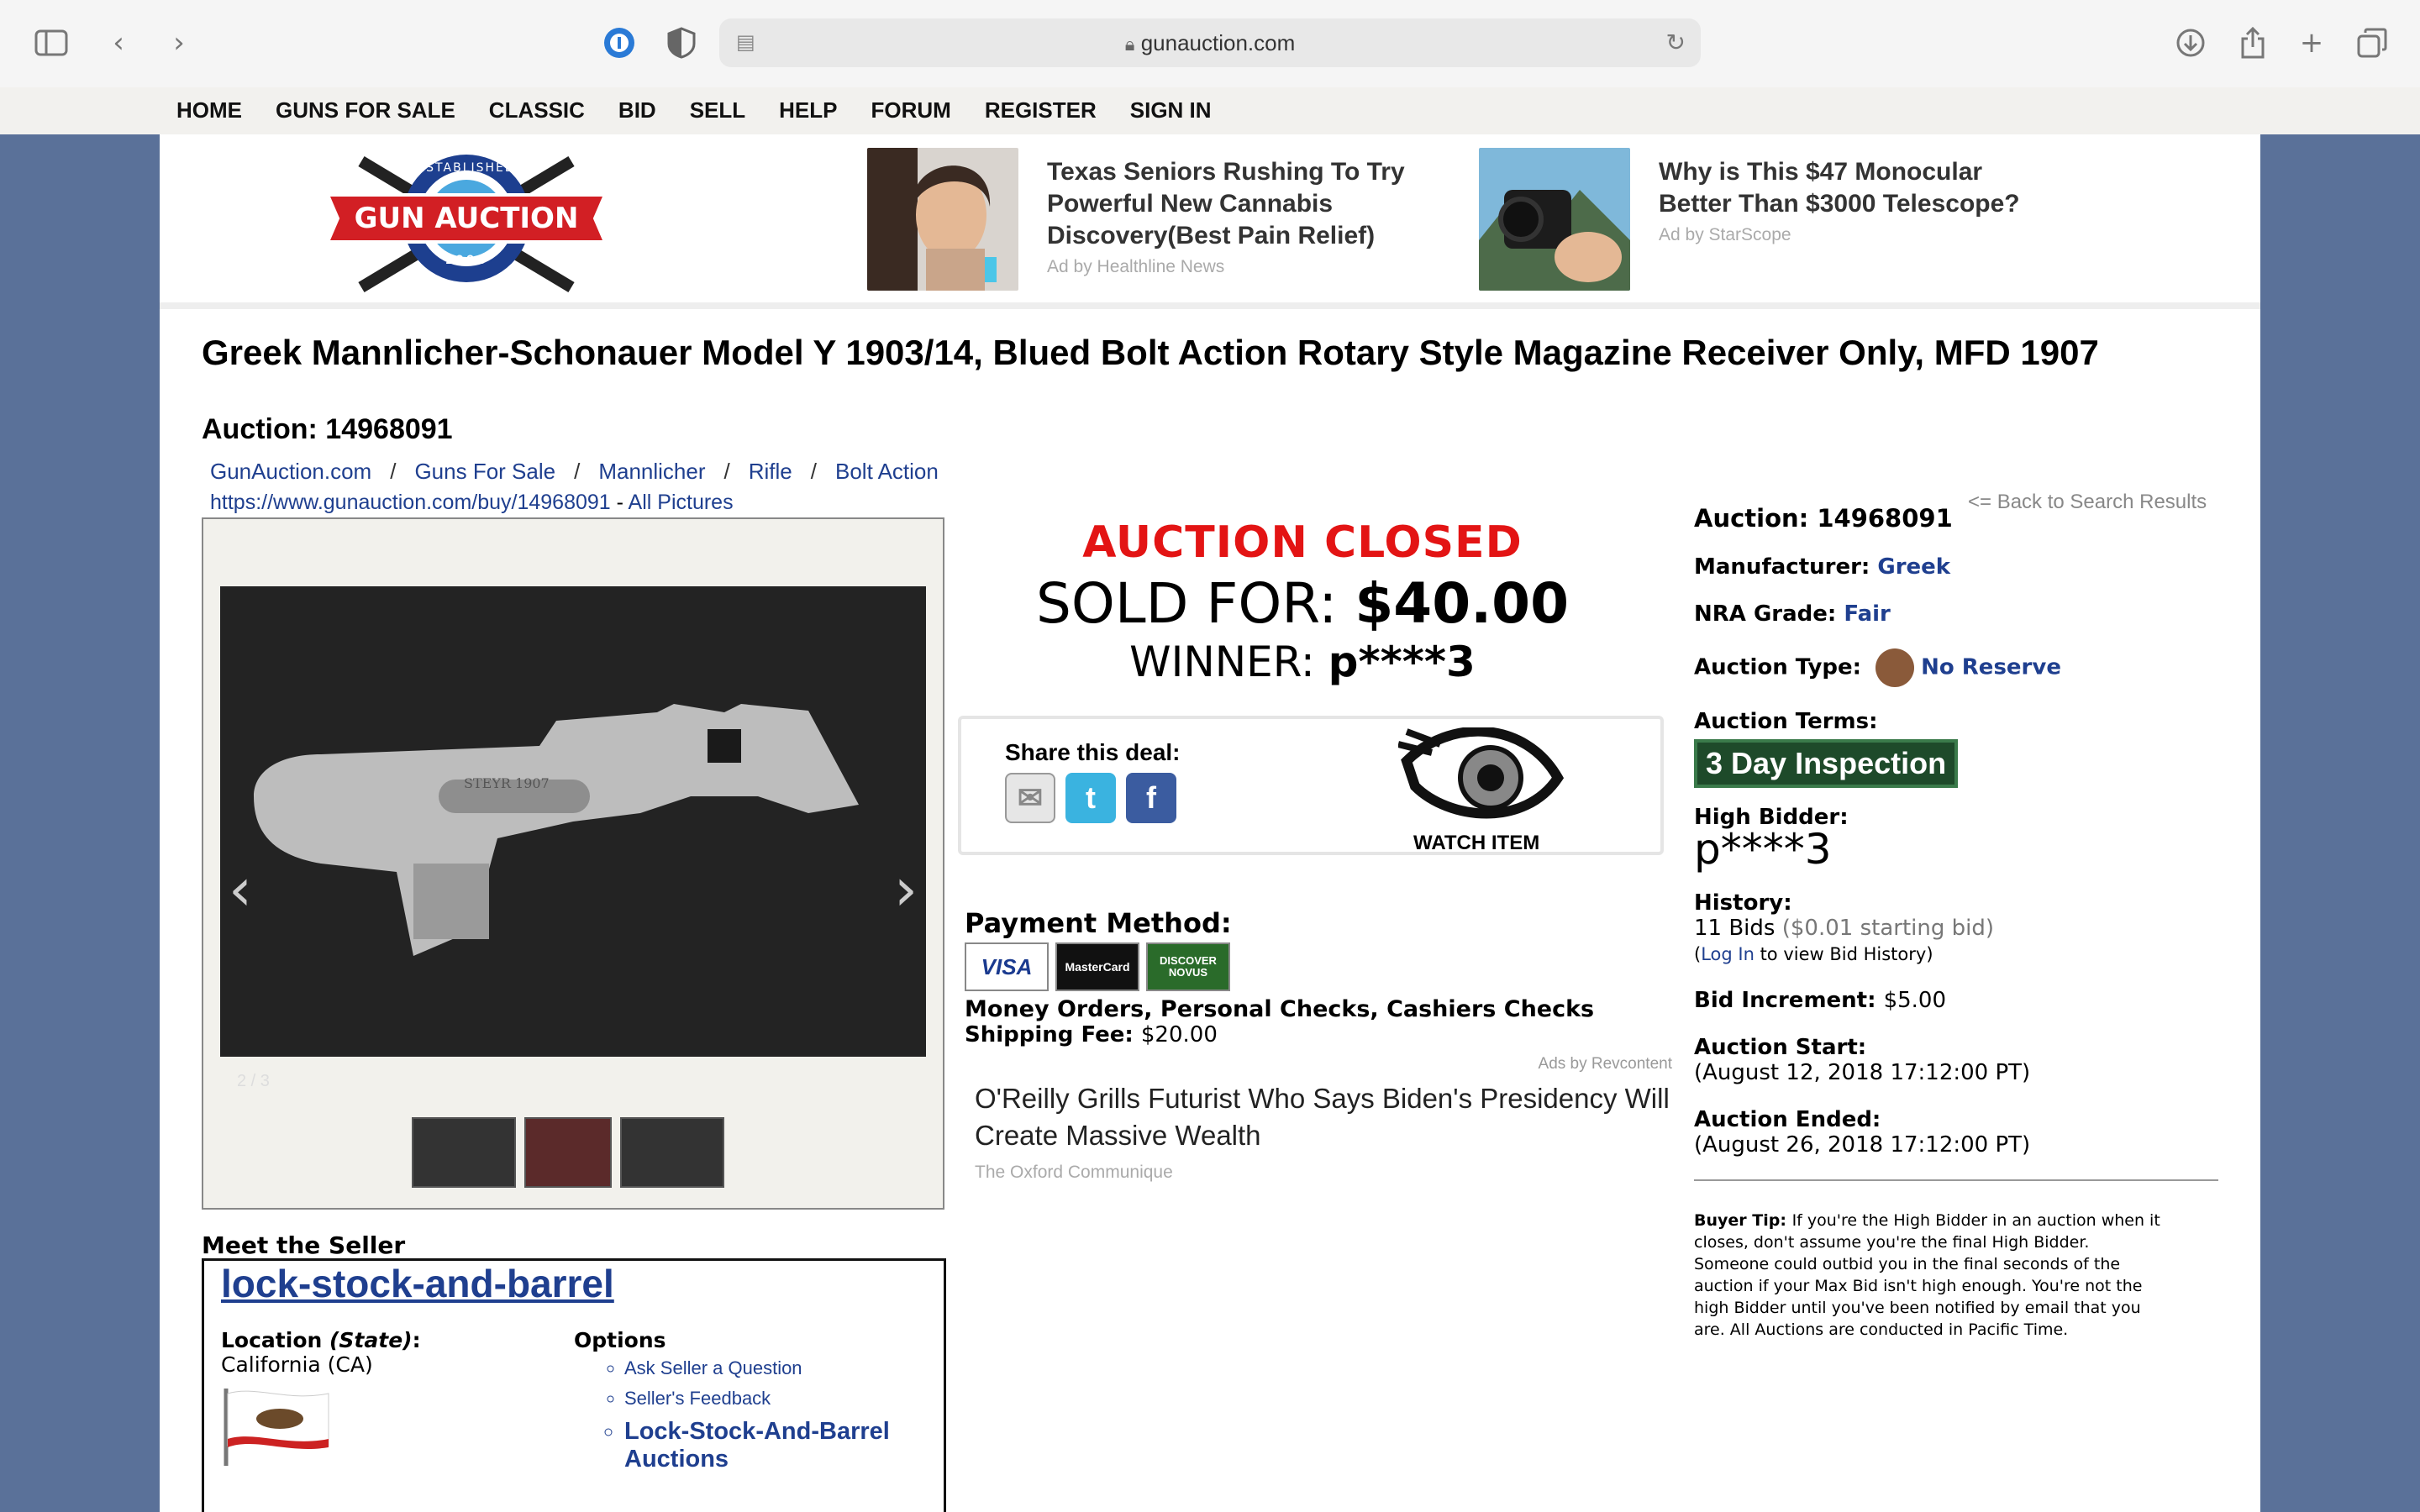  What do you see at coordinates (718, 110) in the screenshot?
I see `nav-sell: SELL` at bounding box center [718, 110].